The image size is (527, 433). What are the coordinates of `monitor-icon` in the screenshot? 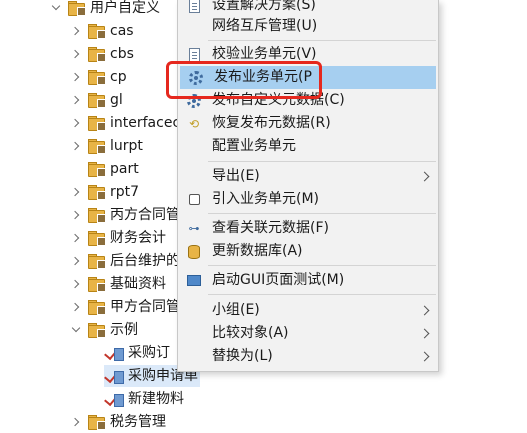 It's located at (194, 281).